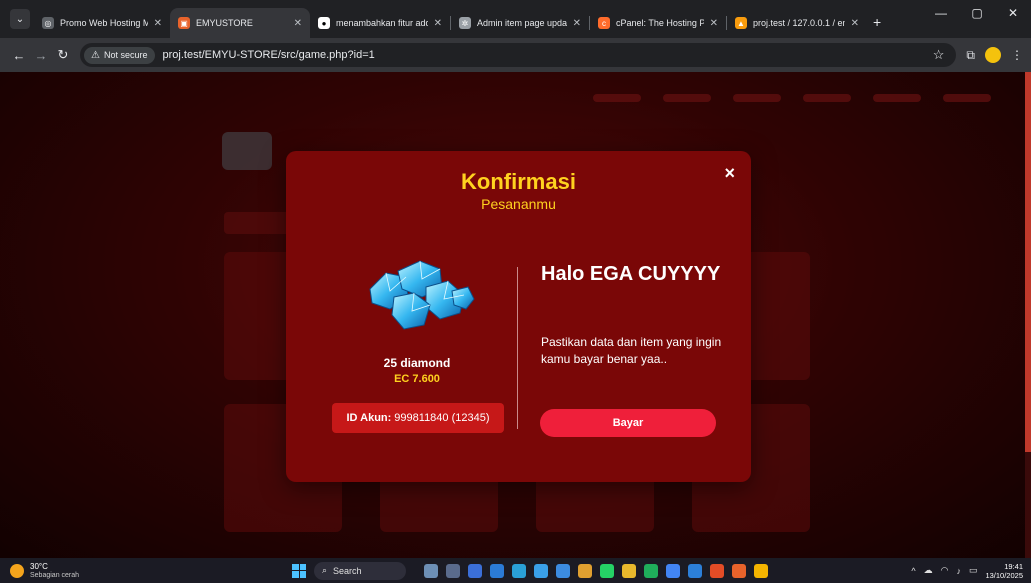  Describe the element at coordinates (17, 570) in the screenshot. I see `weather-sun-icon` at that location.